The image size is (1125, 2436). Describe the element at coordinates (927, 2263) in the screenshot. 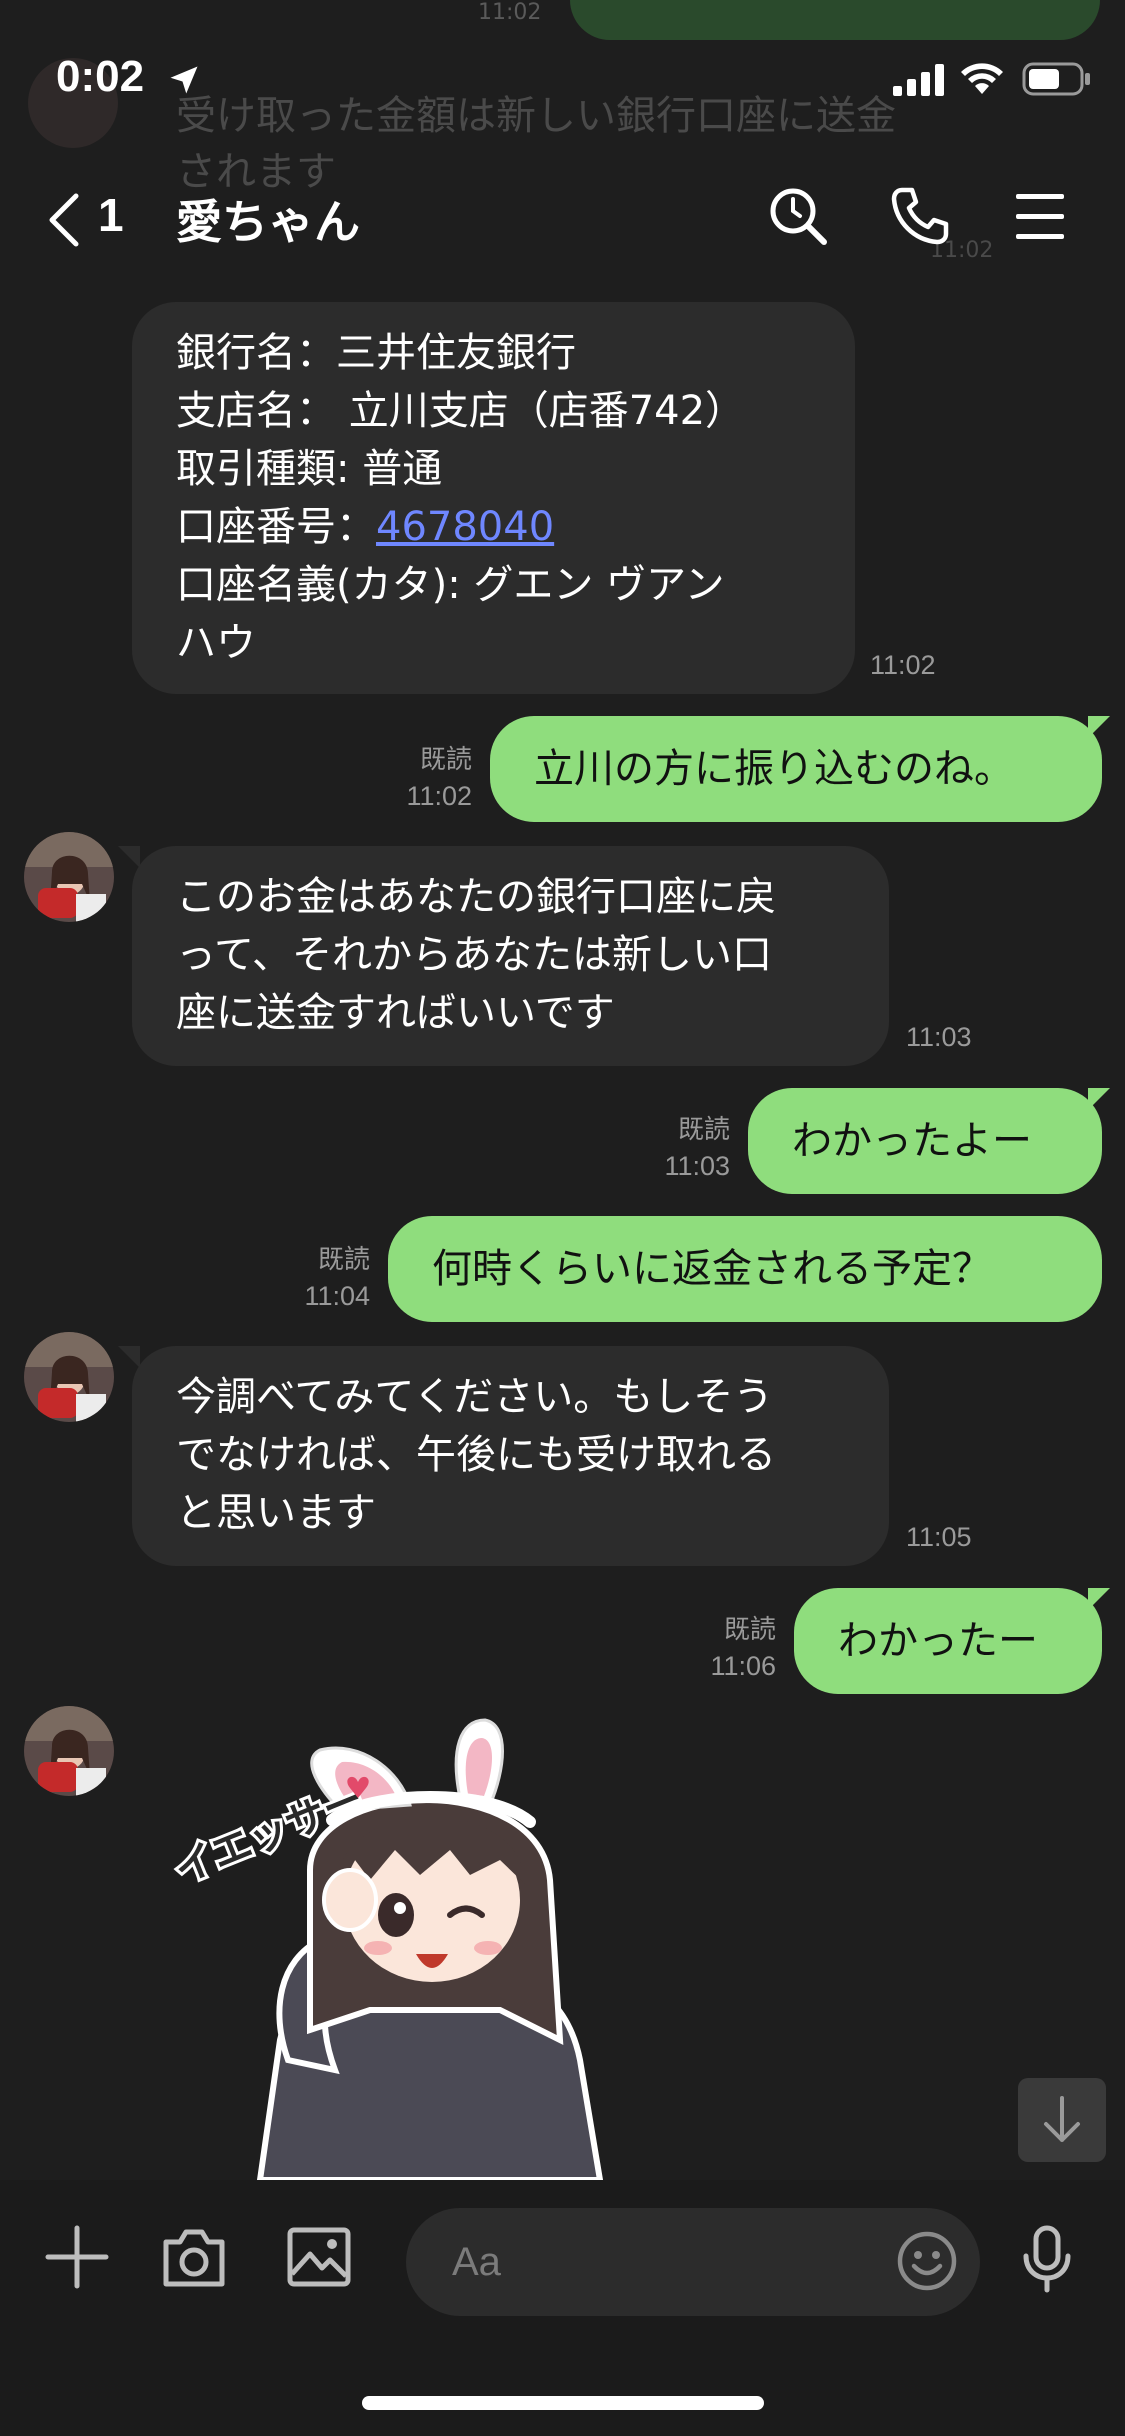

I see `emoji-icon` at that location.